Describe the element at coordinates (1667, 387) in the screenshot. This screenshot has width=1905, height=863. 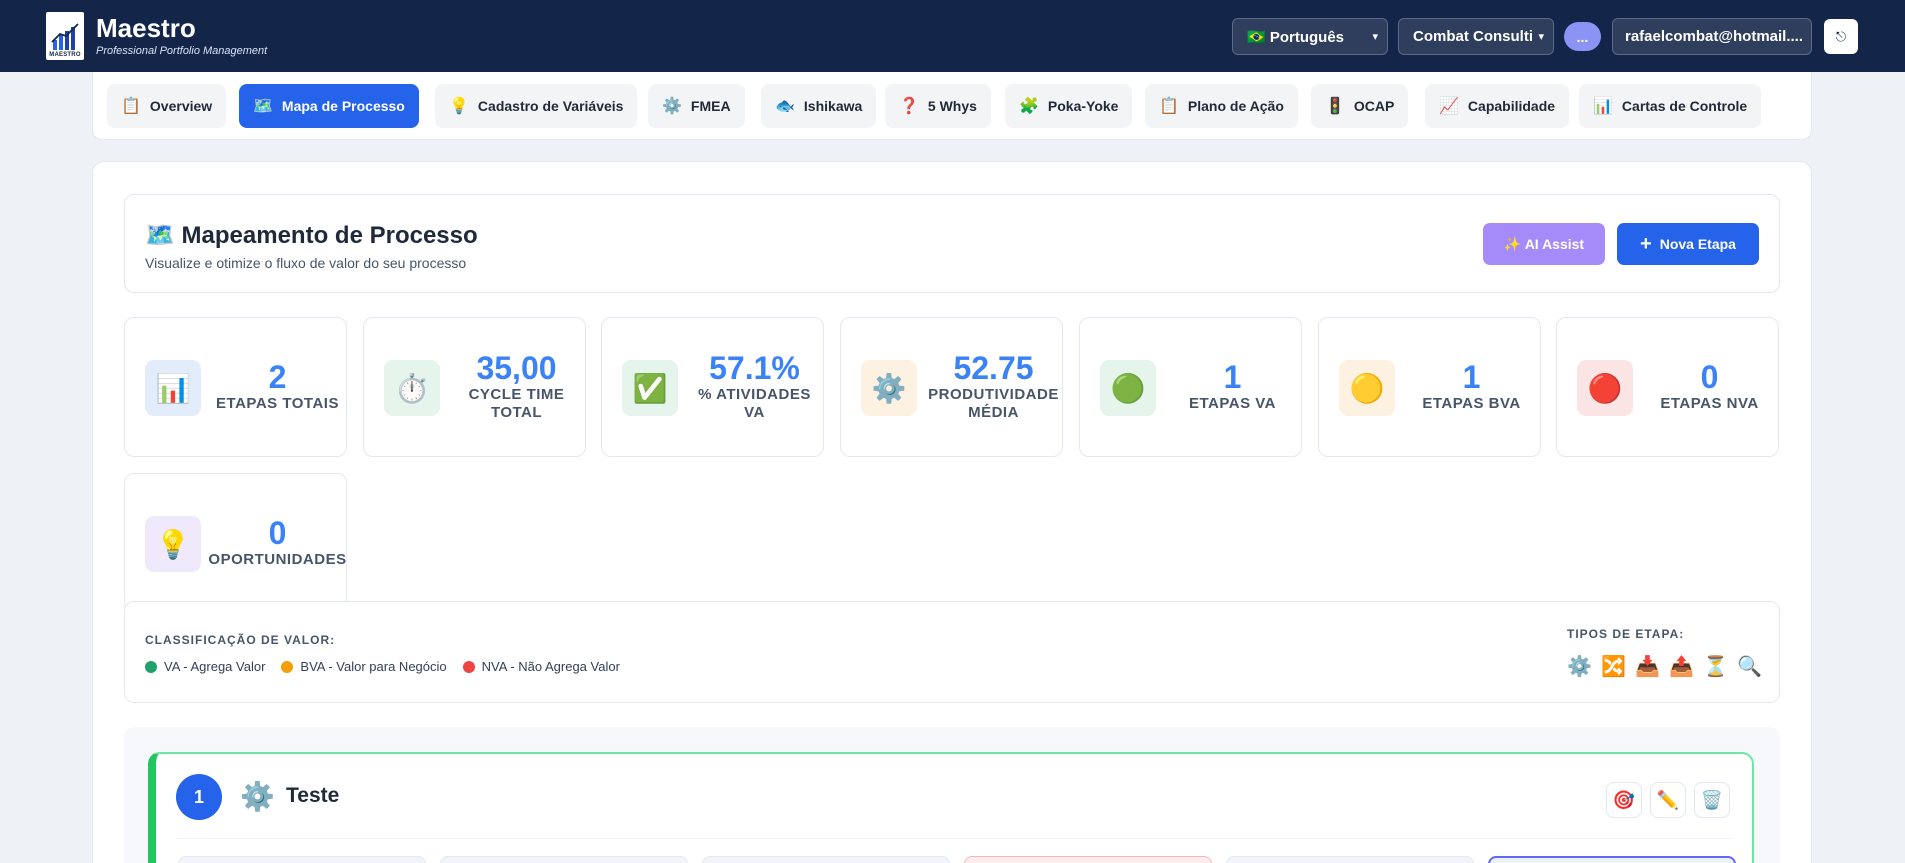
I see `stat-card-nva-steps: 🔴 0 ETAPAS NVA` at that location.